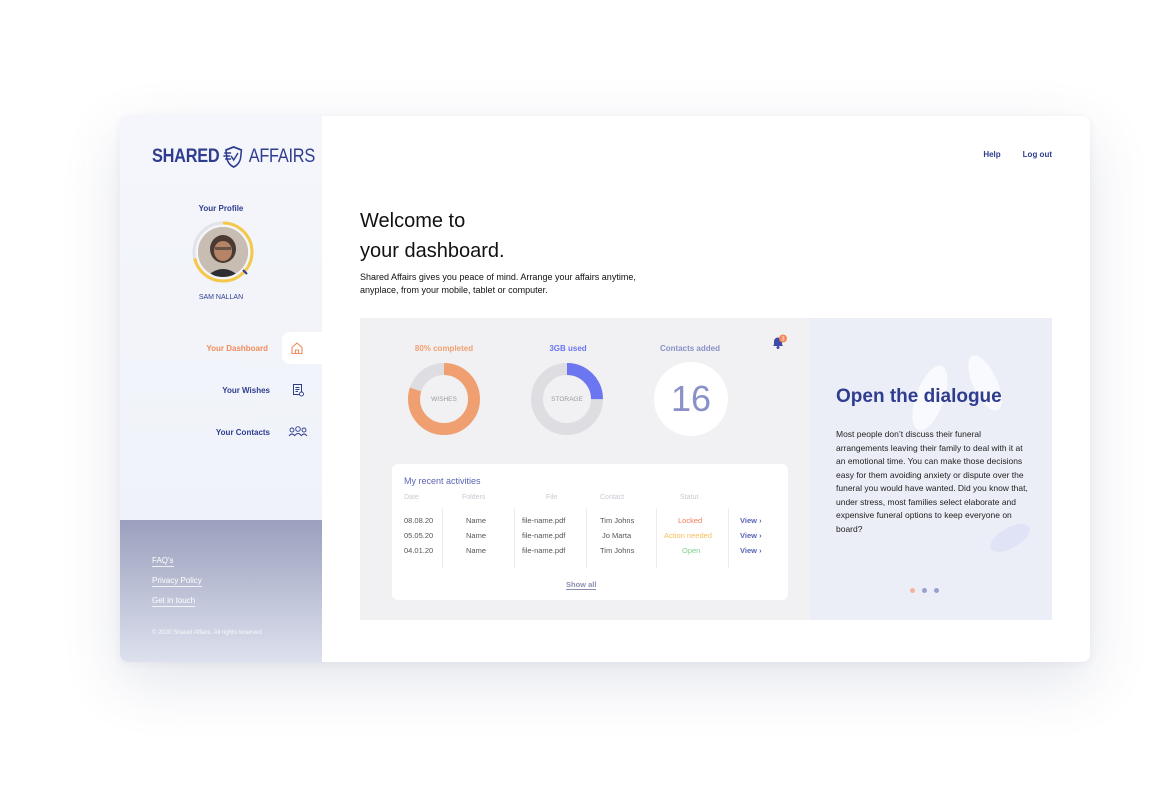 This screenshot has width=1152, height=786. I want to click on notification-count: 3, so click(782, 339).